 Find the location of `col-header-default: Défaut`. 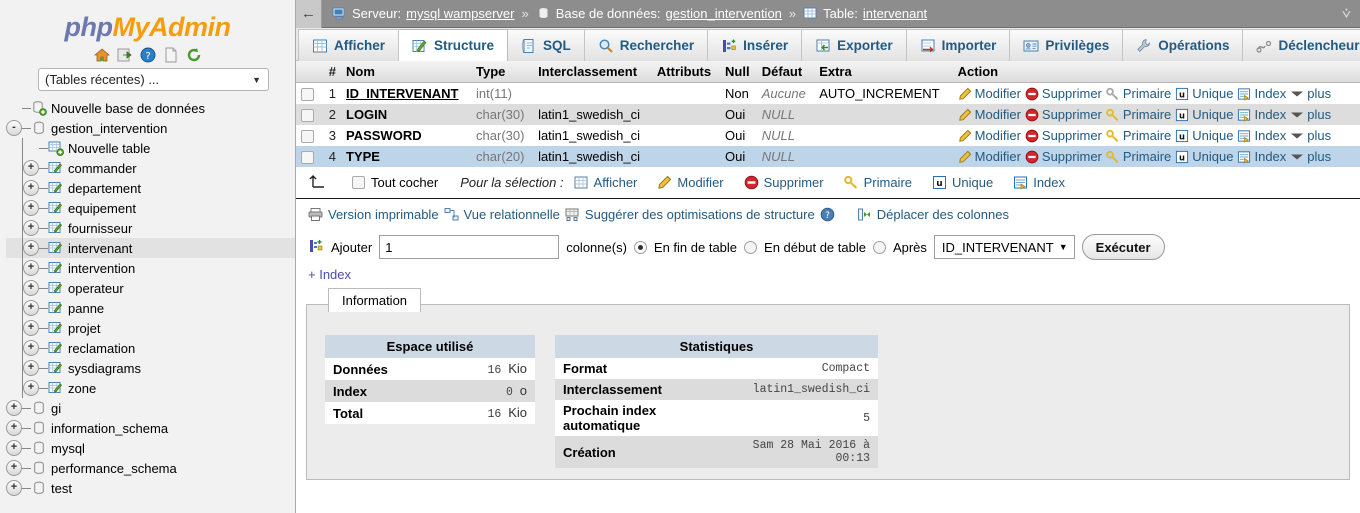

col-header-default: Défaut is located at coordinates (785, 72).